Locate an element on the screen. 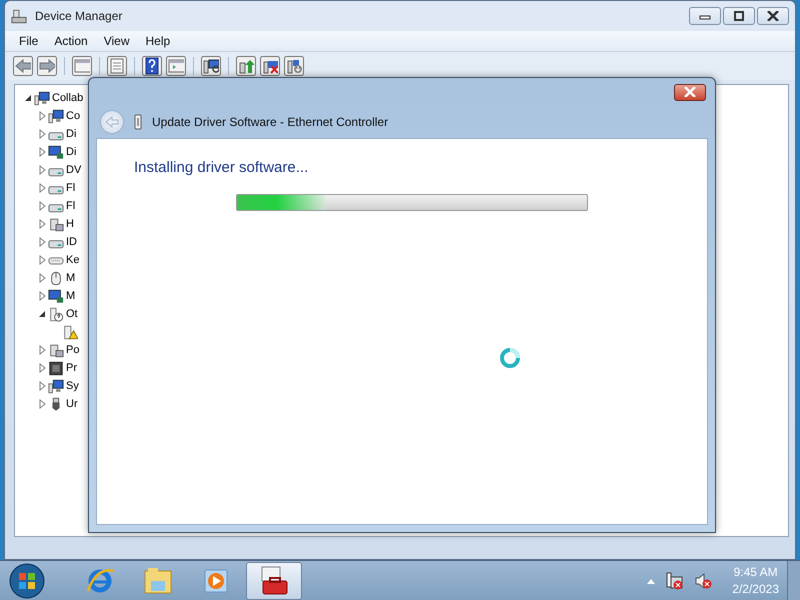 This screenshot has width=800, height=600. tree-item: ID is located at coordinates (71, 242).